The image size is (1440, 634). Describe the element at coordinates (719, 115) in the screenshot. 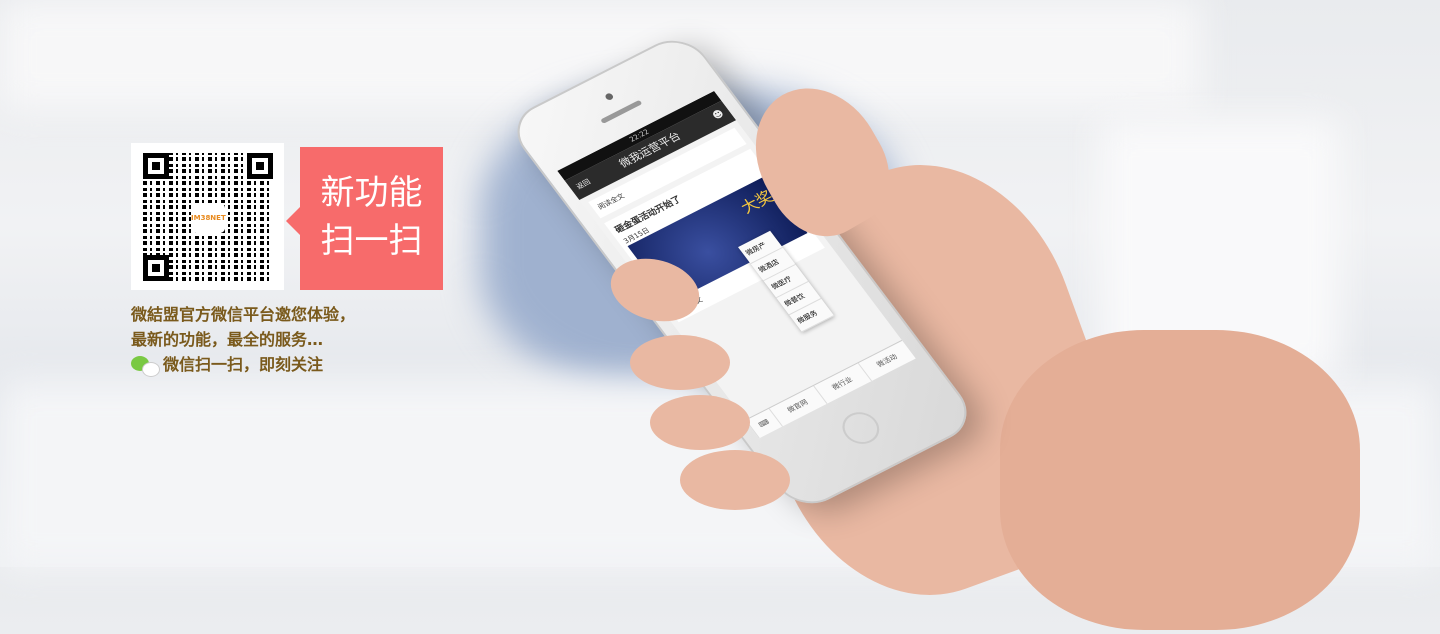

I see `user-icon: ☻` at that location.